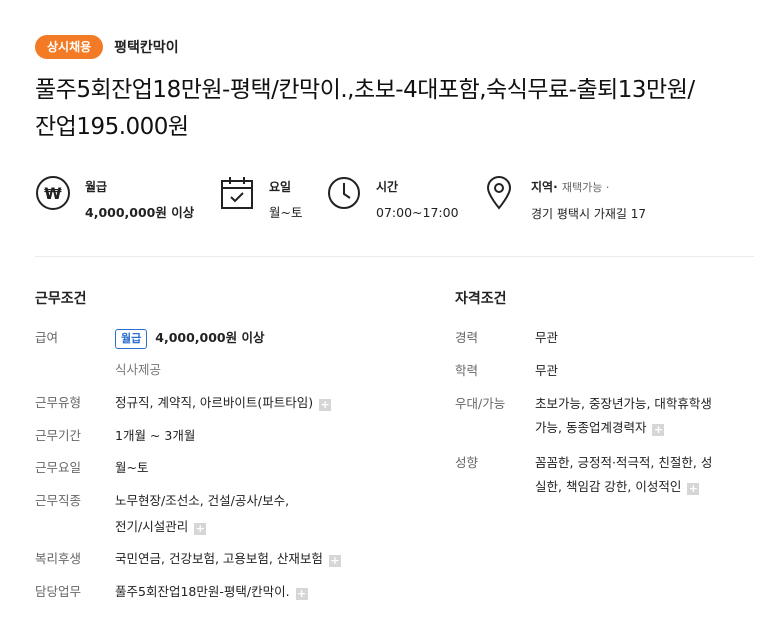  I want to click on career-value: 무관, so click(547, 337).